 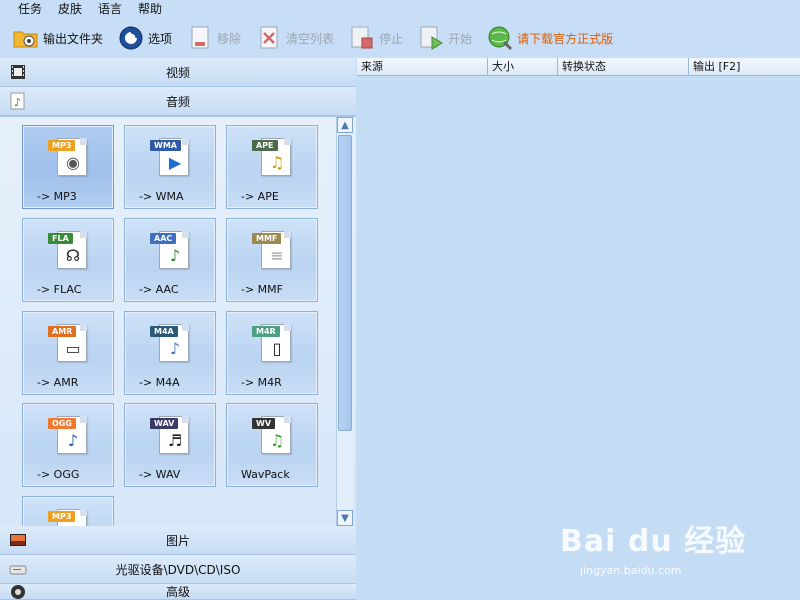 I want to click on music-note-icon: ♪, so click(x=18, y=101).